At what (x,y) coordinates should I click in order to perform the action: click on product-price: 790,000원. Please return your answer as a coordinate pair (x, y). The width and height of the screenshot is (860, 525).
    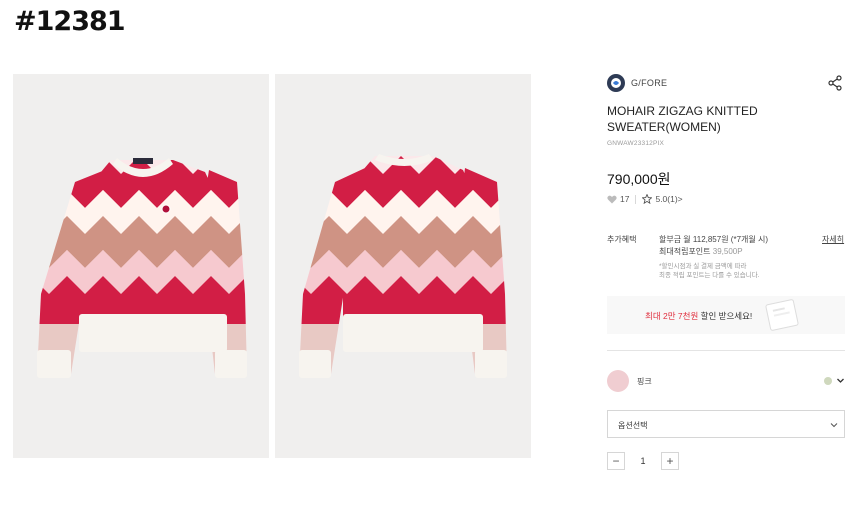
    Looking at the image, I should click on (639, 179).